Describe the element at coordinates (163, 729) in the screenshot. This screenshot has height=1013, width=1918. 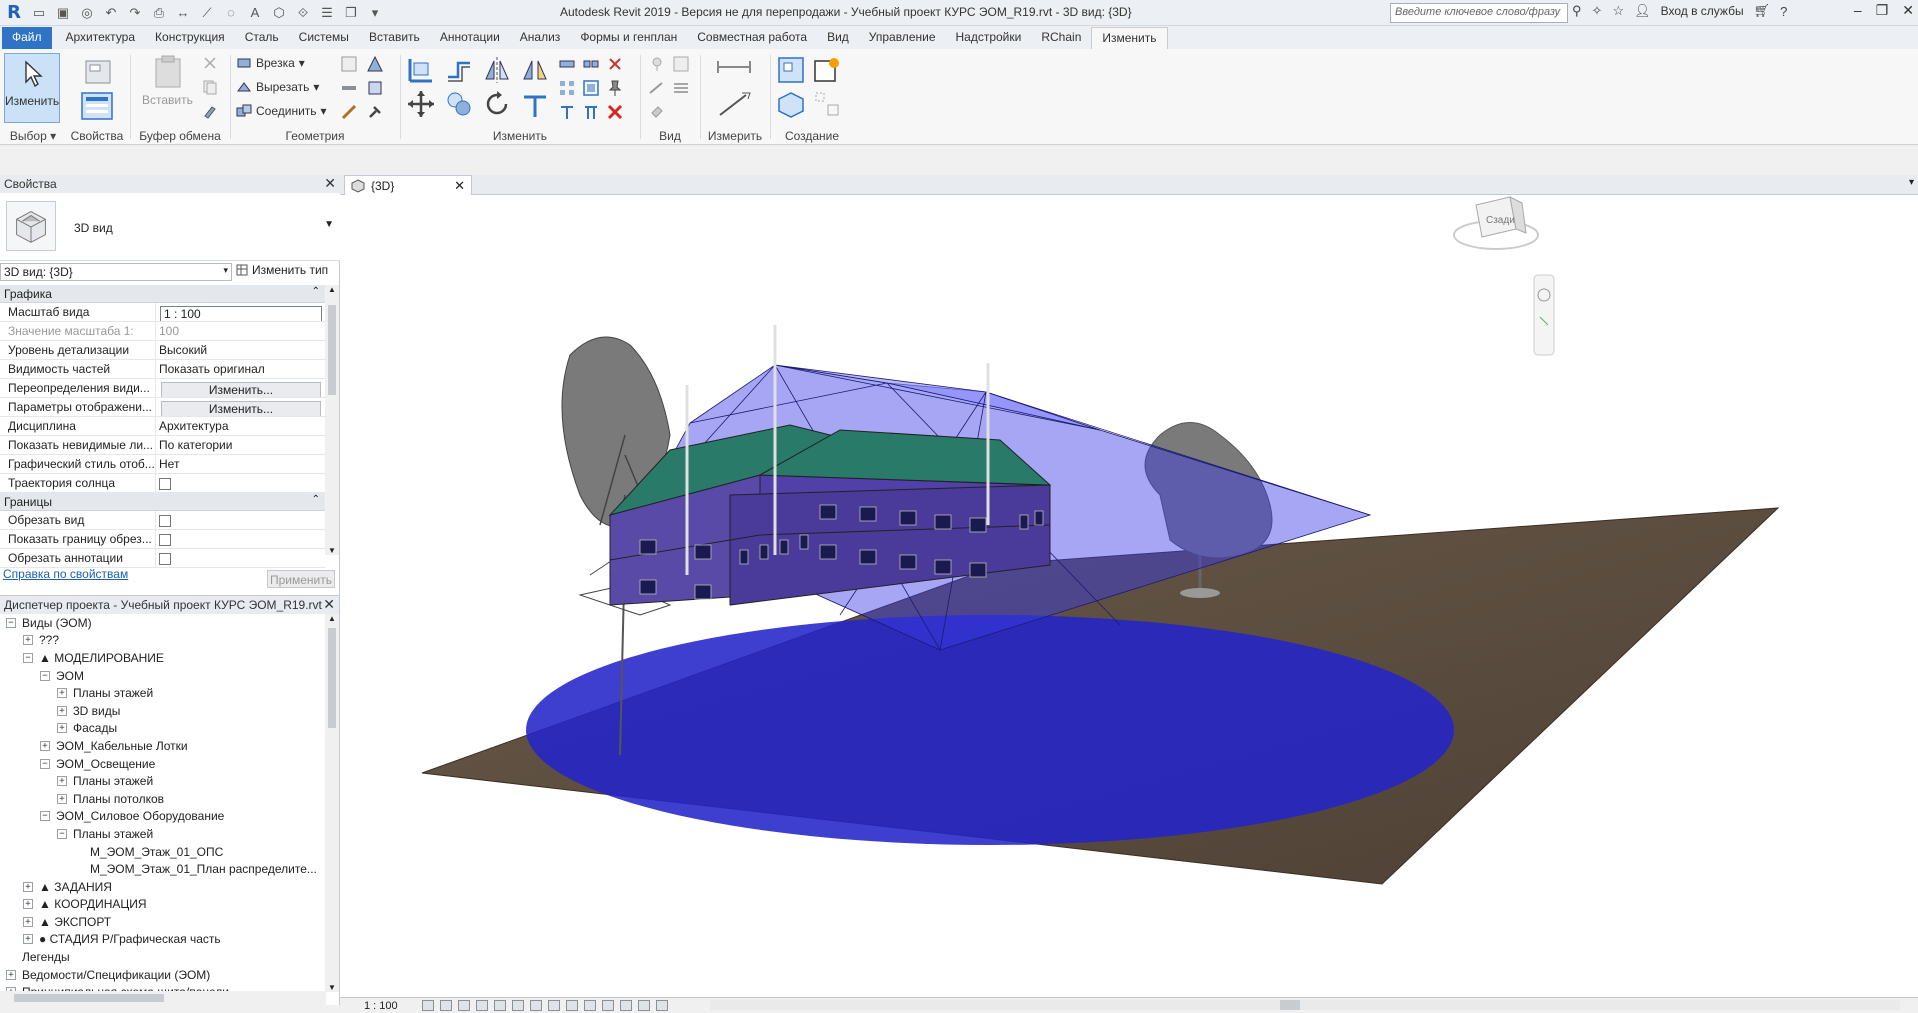
I see `tree-item: + Фасады` at that location.